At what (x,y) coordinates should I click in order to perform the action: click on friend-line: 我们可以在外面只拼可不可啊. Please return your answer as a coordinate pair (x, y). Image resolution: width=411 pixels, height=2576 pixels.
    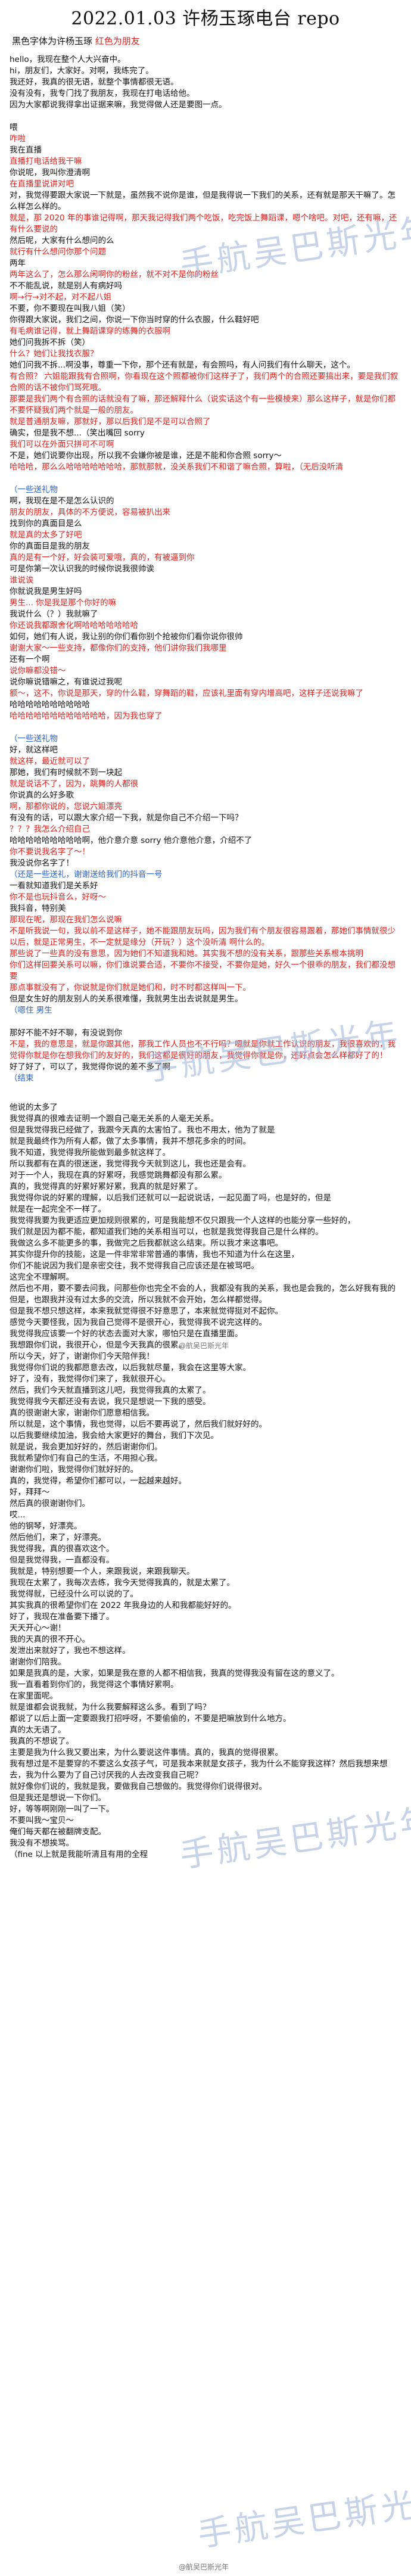
    Looking at the image, I should click on (62, 444).